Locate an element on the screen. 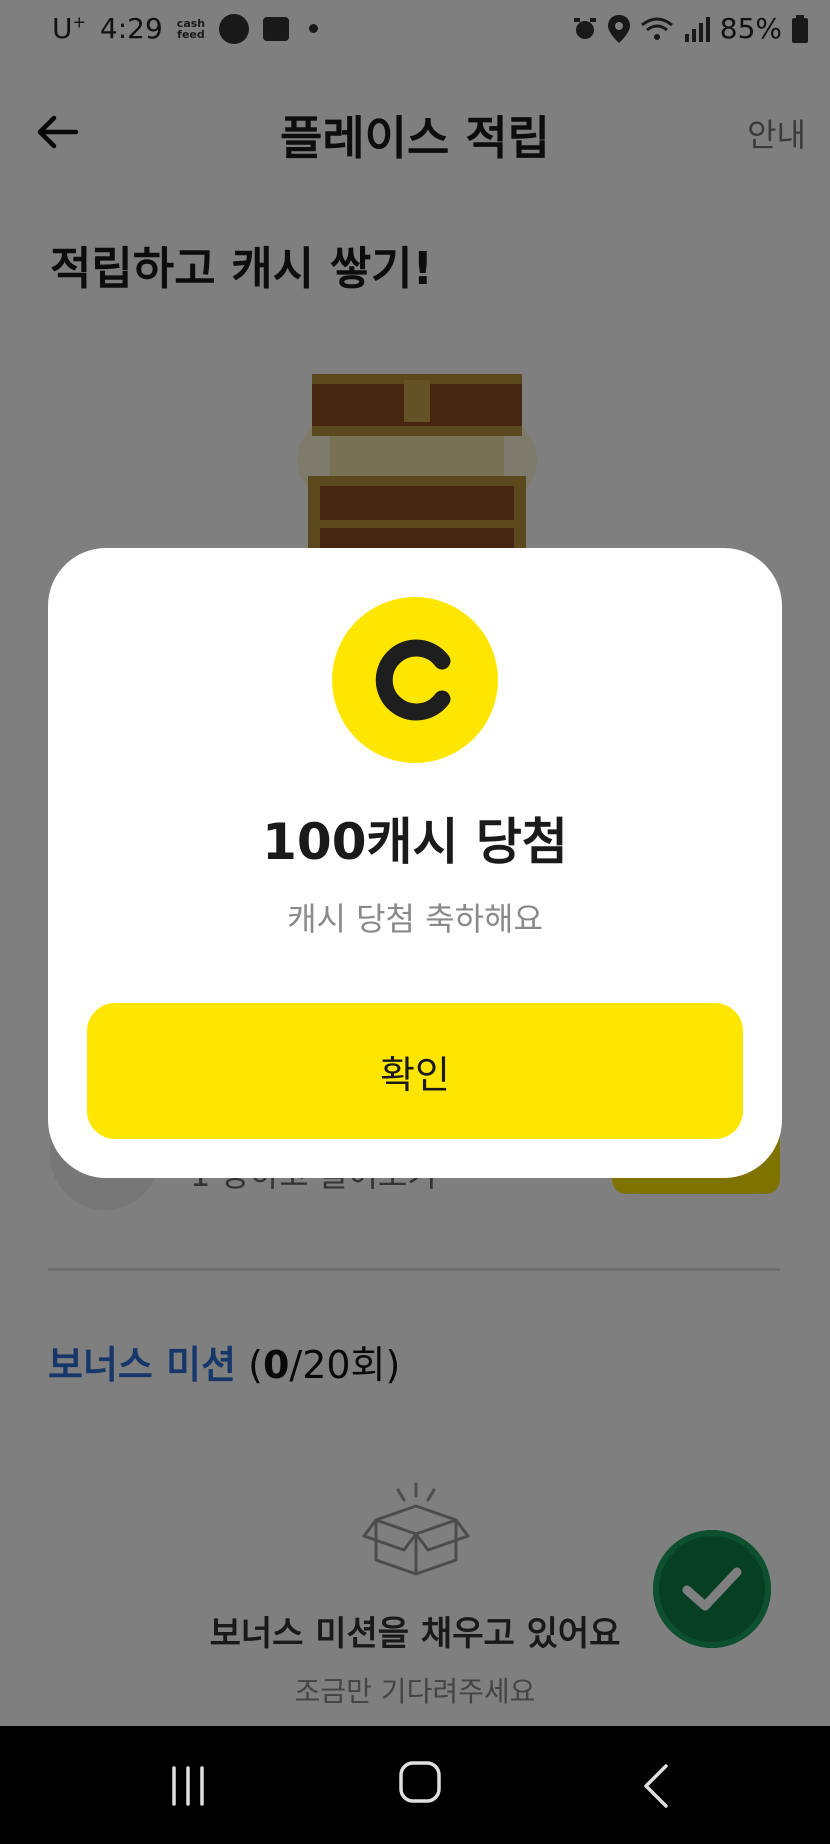  nav-back-button is located at coordinates (656, 1786).